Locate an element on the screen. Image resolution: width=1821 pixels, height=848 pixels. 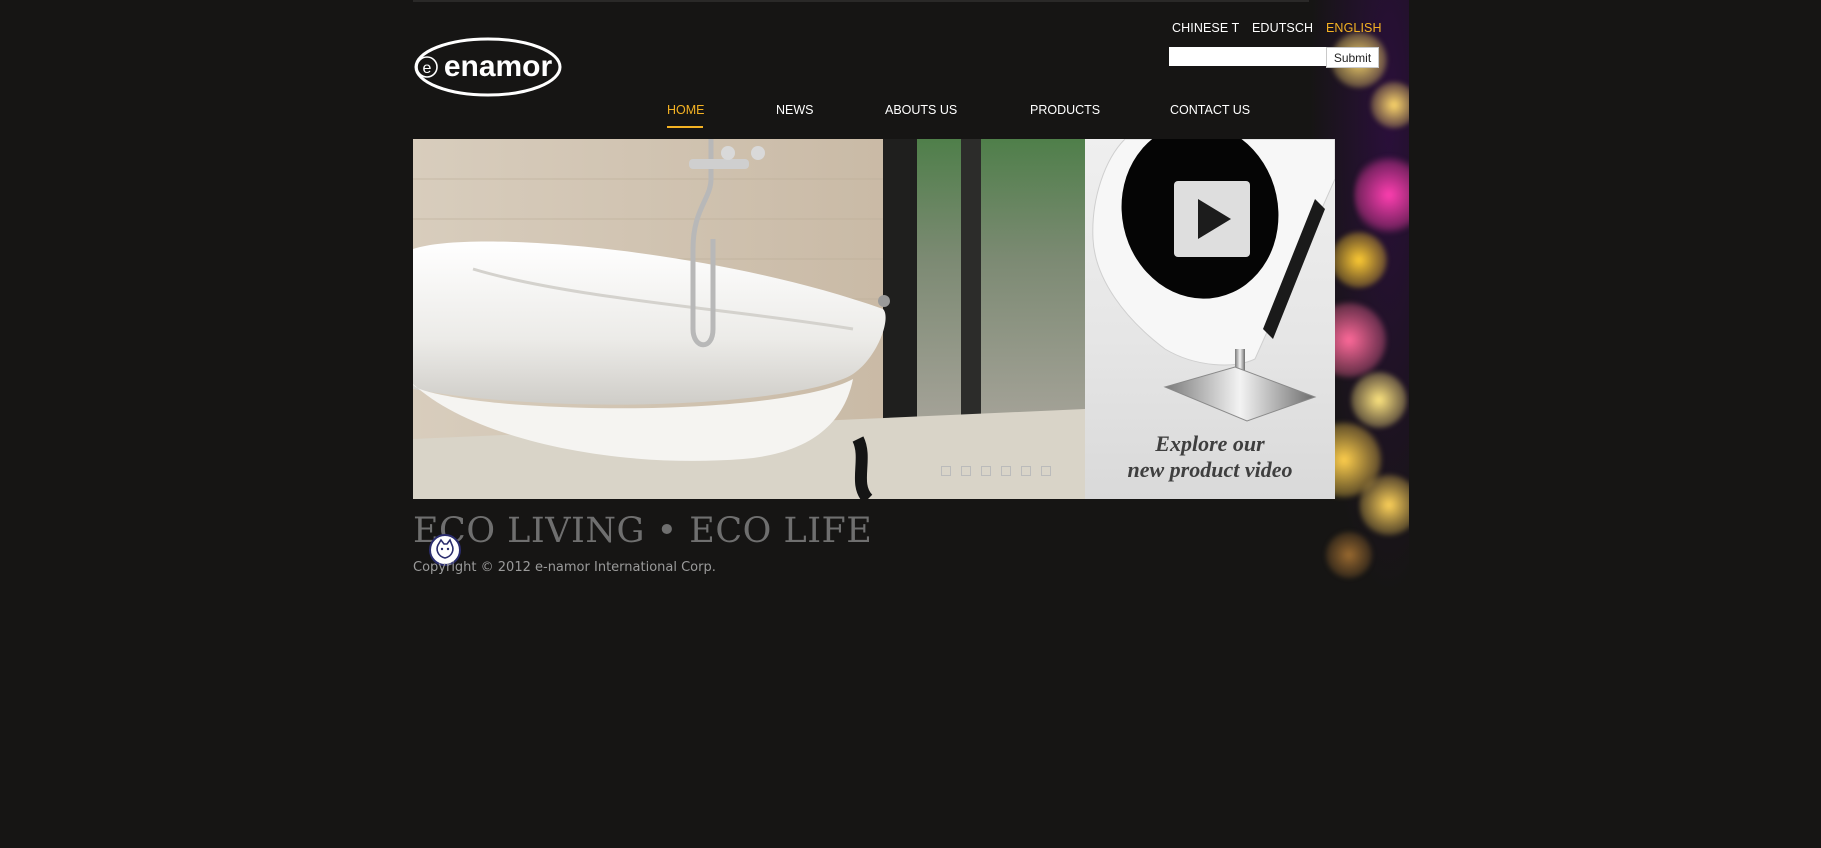
nav-products: PRODUCTS is located at coordinates (1065, 110).